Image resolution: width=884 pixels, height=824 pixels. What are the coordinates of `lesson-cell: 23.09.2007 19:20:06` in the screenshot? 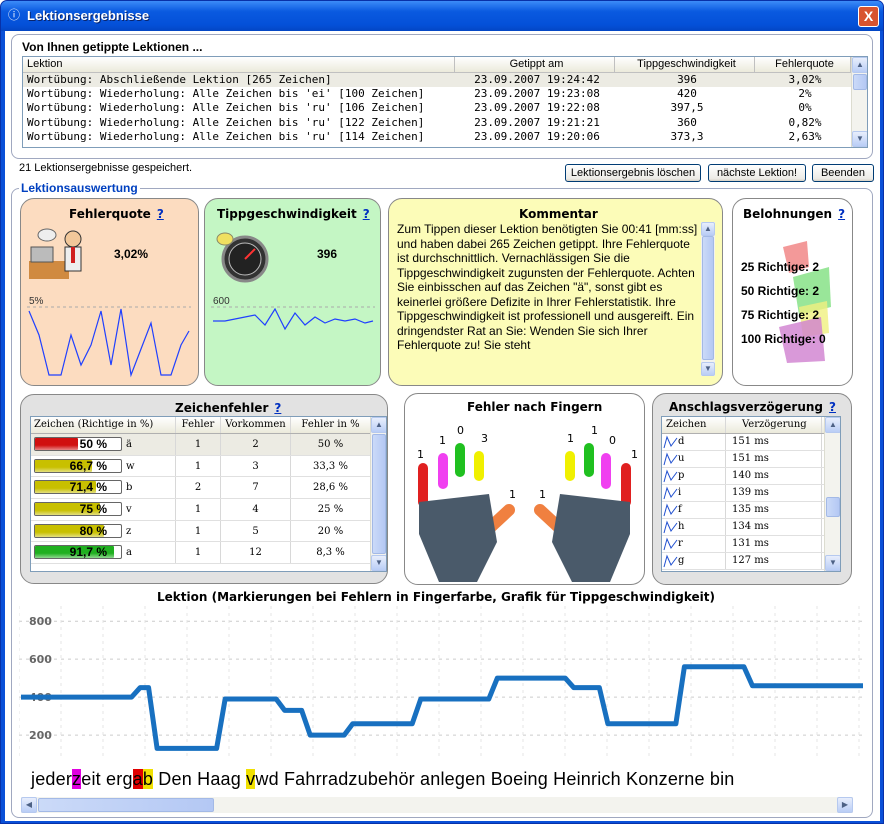 It's located at (537, 136).